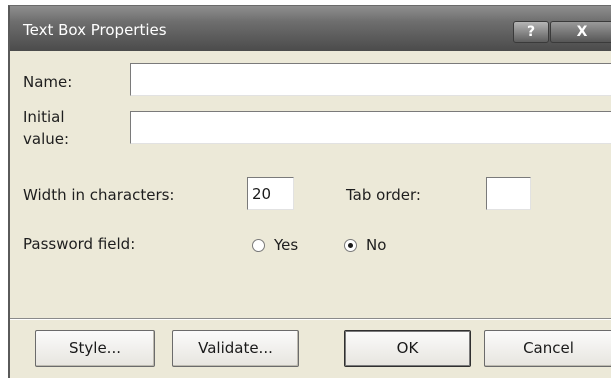  Describe the element at coordinates (508, 193) in the screenshot. I see `tab-order-field` at that location.